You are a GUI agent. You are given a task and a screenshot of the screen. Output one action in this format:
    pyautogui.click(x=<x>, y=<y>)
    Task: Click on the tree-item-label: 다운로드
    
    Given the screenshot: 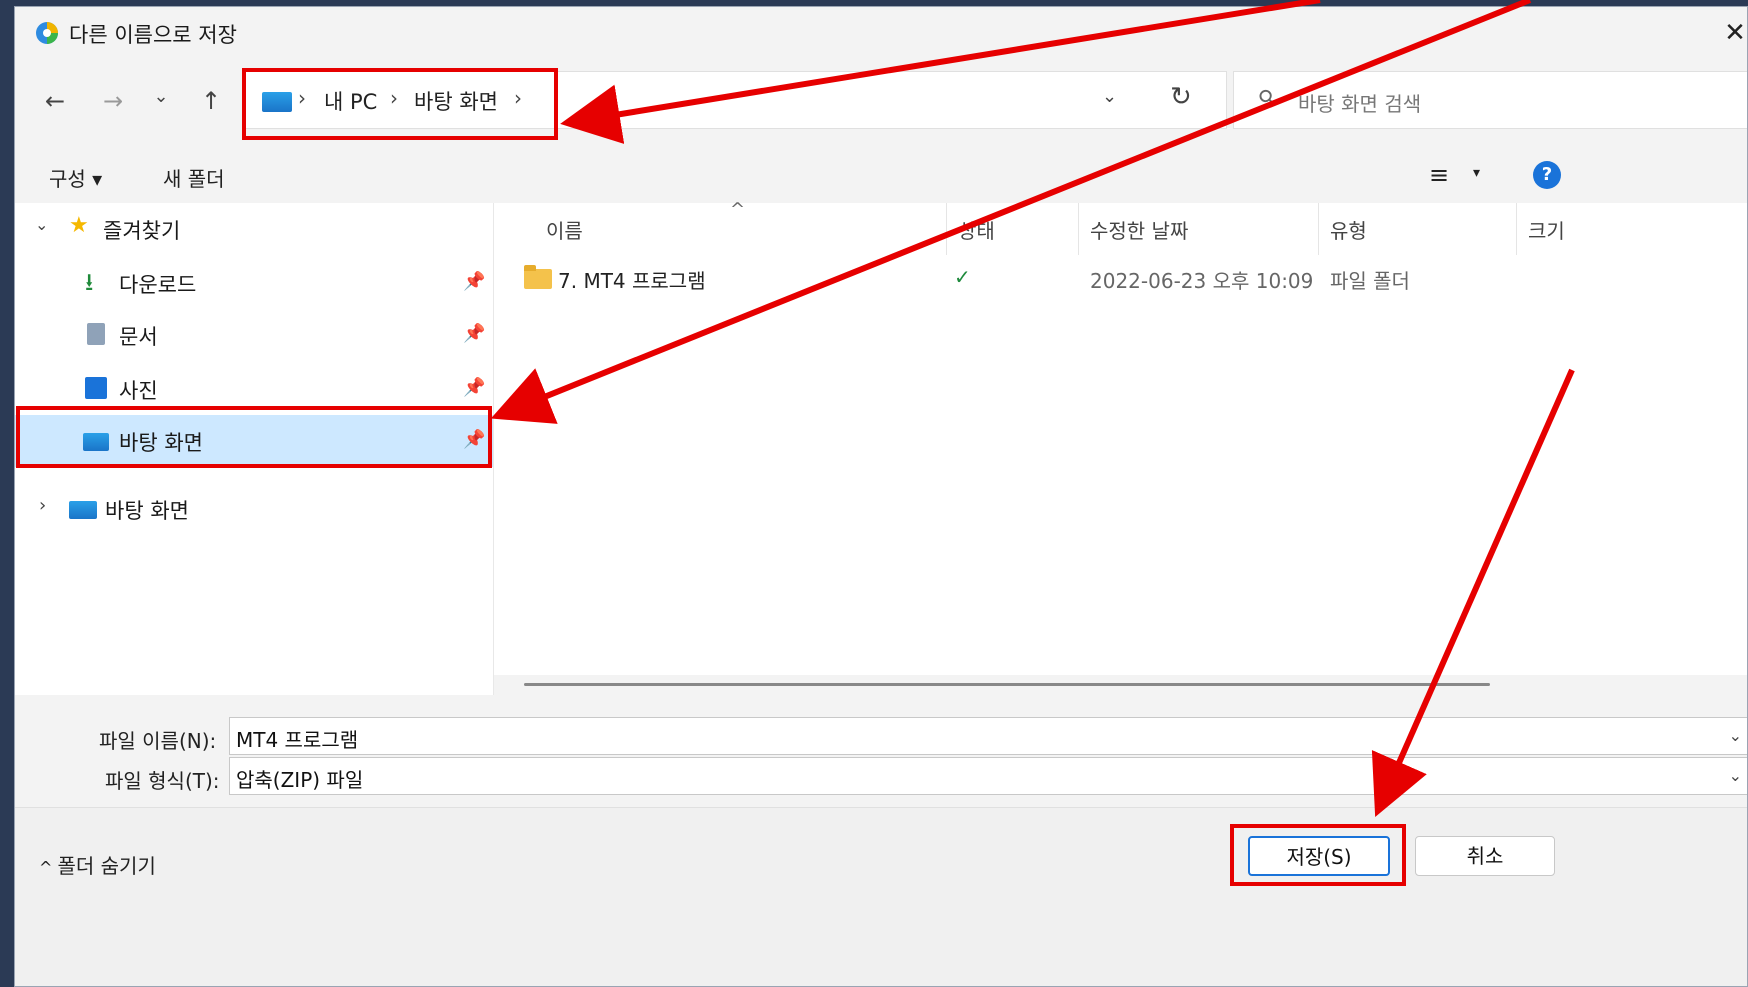 What is the action you would take?
    pyautogui.click(x=158, y=285)
    